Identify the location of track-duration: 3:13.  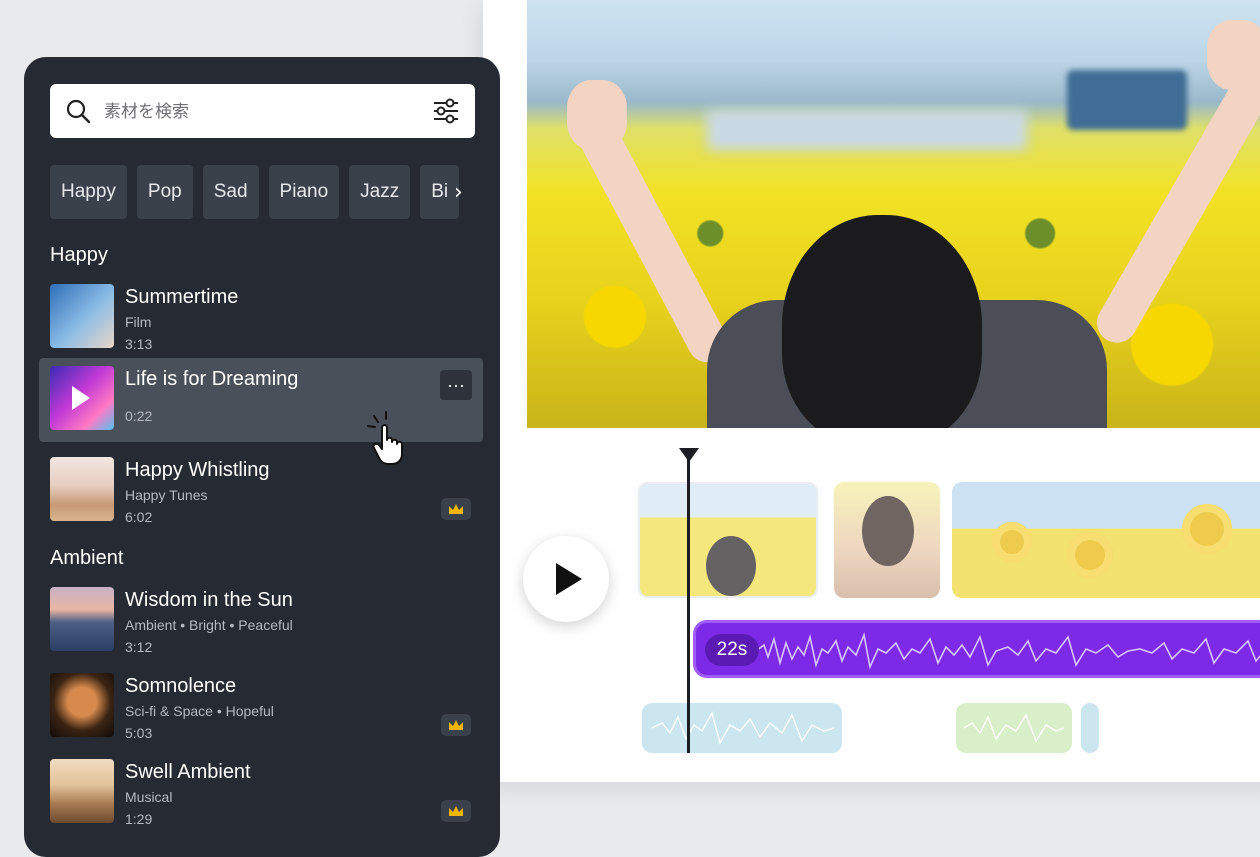
(139, 344).